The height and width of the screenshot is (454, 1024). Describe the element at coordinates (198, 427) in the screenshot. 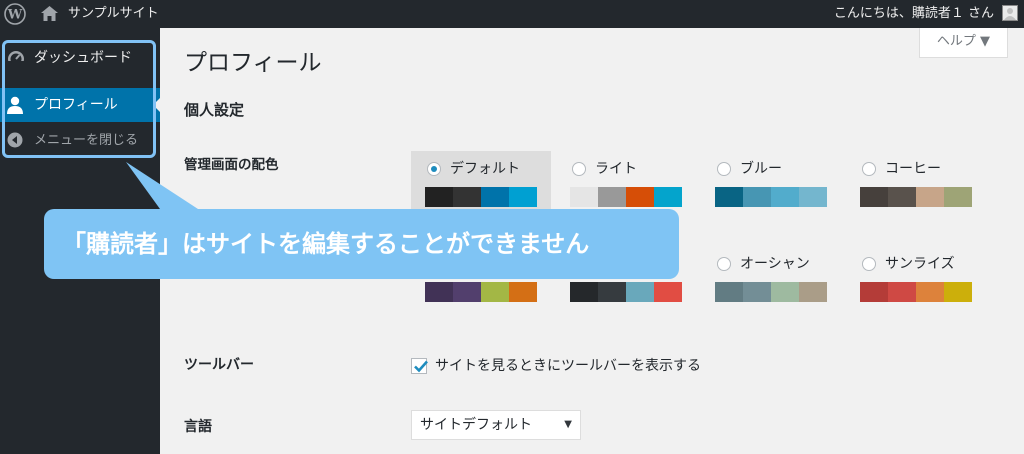

I see `language-label: 言語` at that location.